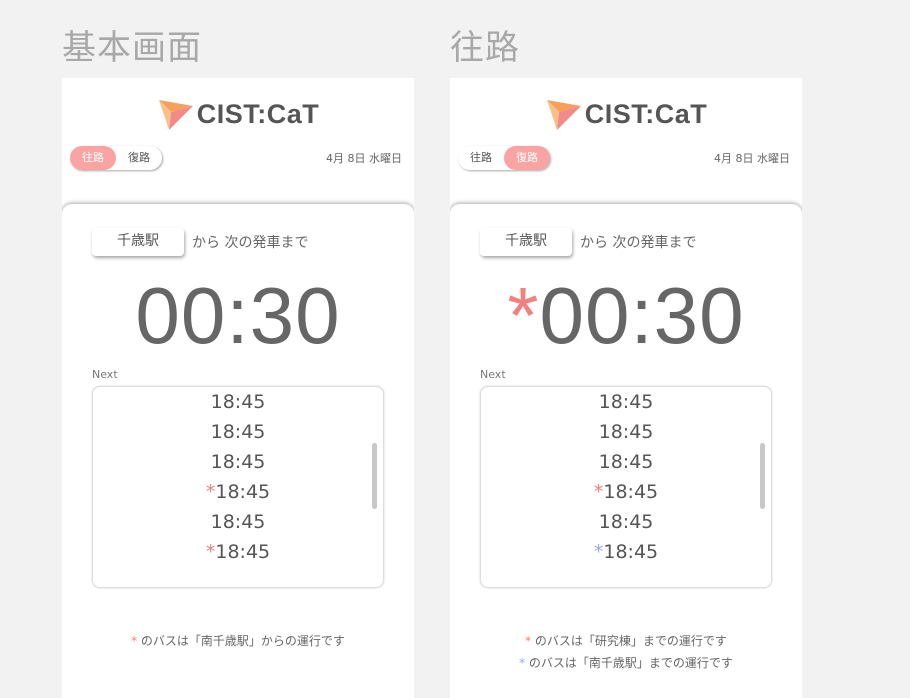  Describe the element at coordinates (630, 641) in the screenshot. I see `note-text: のバスは「研究棟」までの運行です` at that location.